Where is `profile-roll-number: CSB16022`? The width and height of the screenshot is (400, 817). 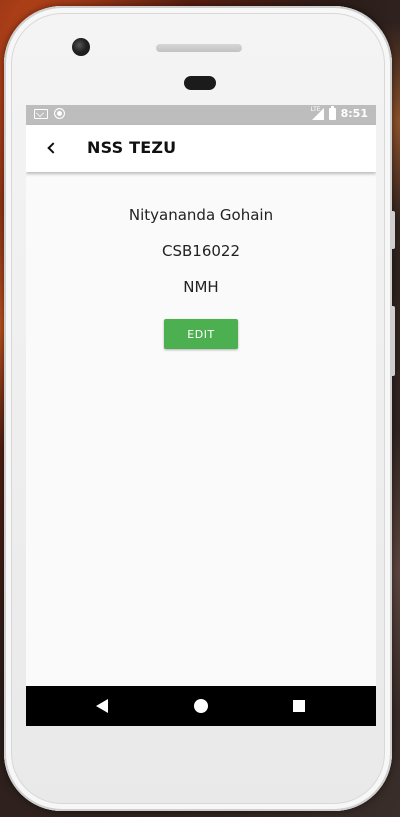
profile-roll-number: CSB16022 is located at coordinates (200, 251).